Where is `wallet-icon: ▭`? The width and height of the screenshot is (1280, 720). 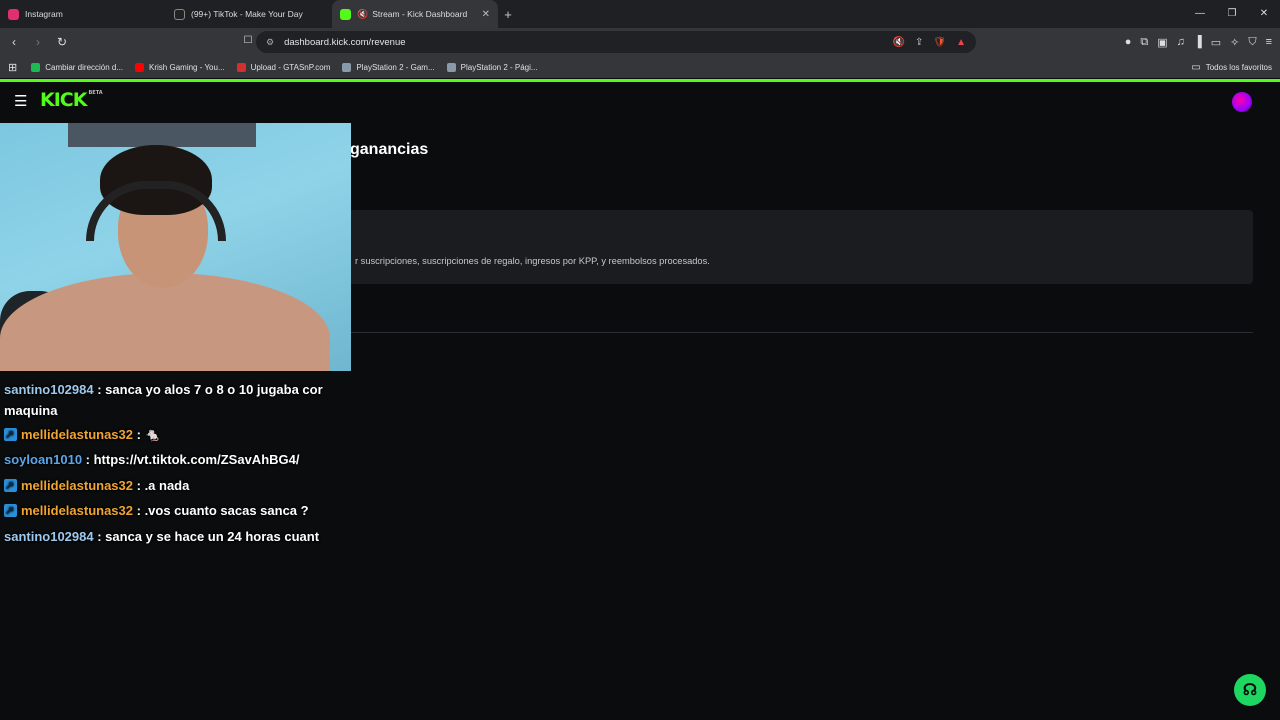 wallet-icon: ▭ is located at coordinates (1216, 42).